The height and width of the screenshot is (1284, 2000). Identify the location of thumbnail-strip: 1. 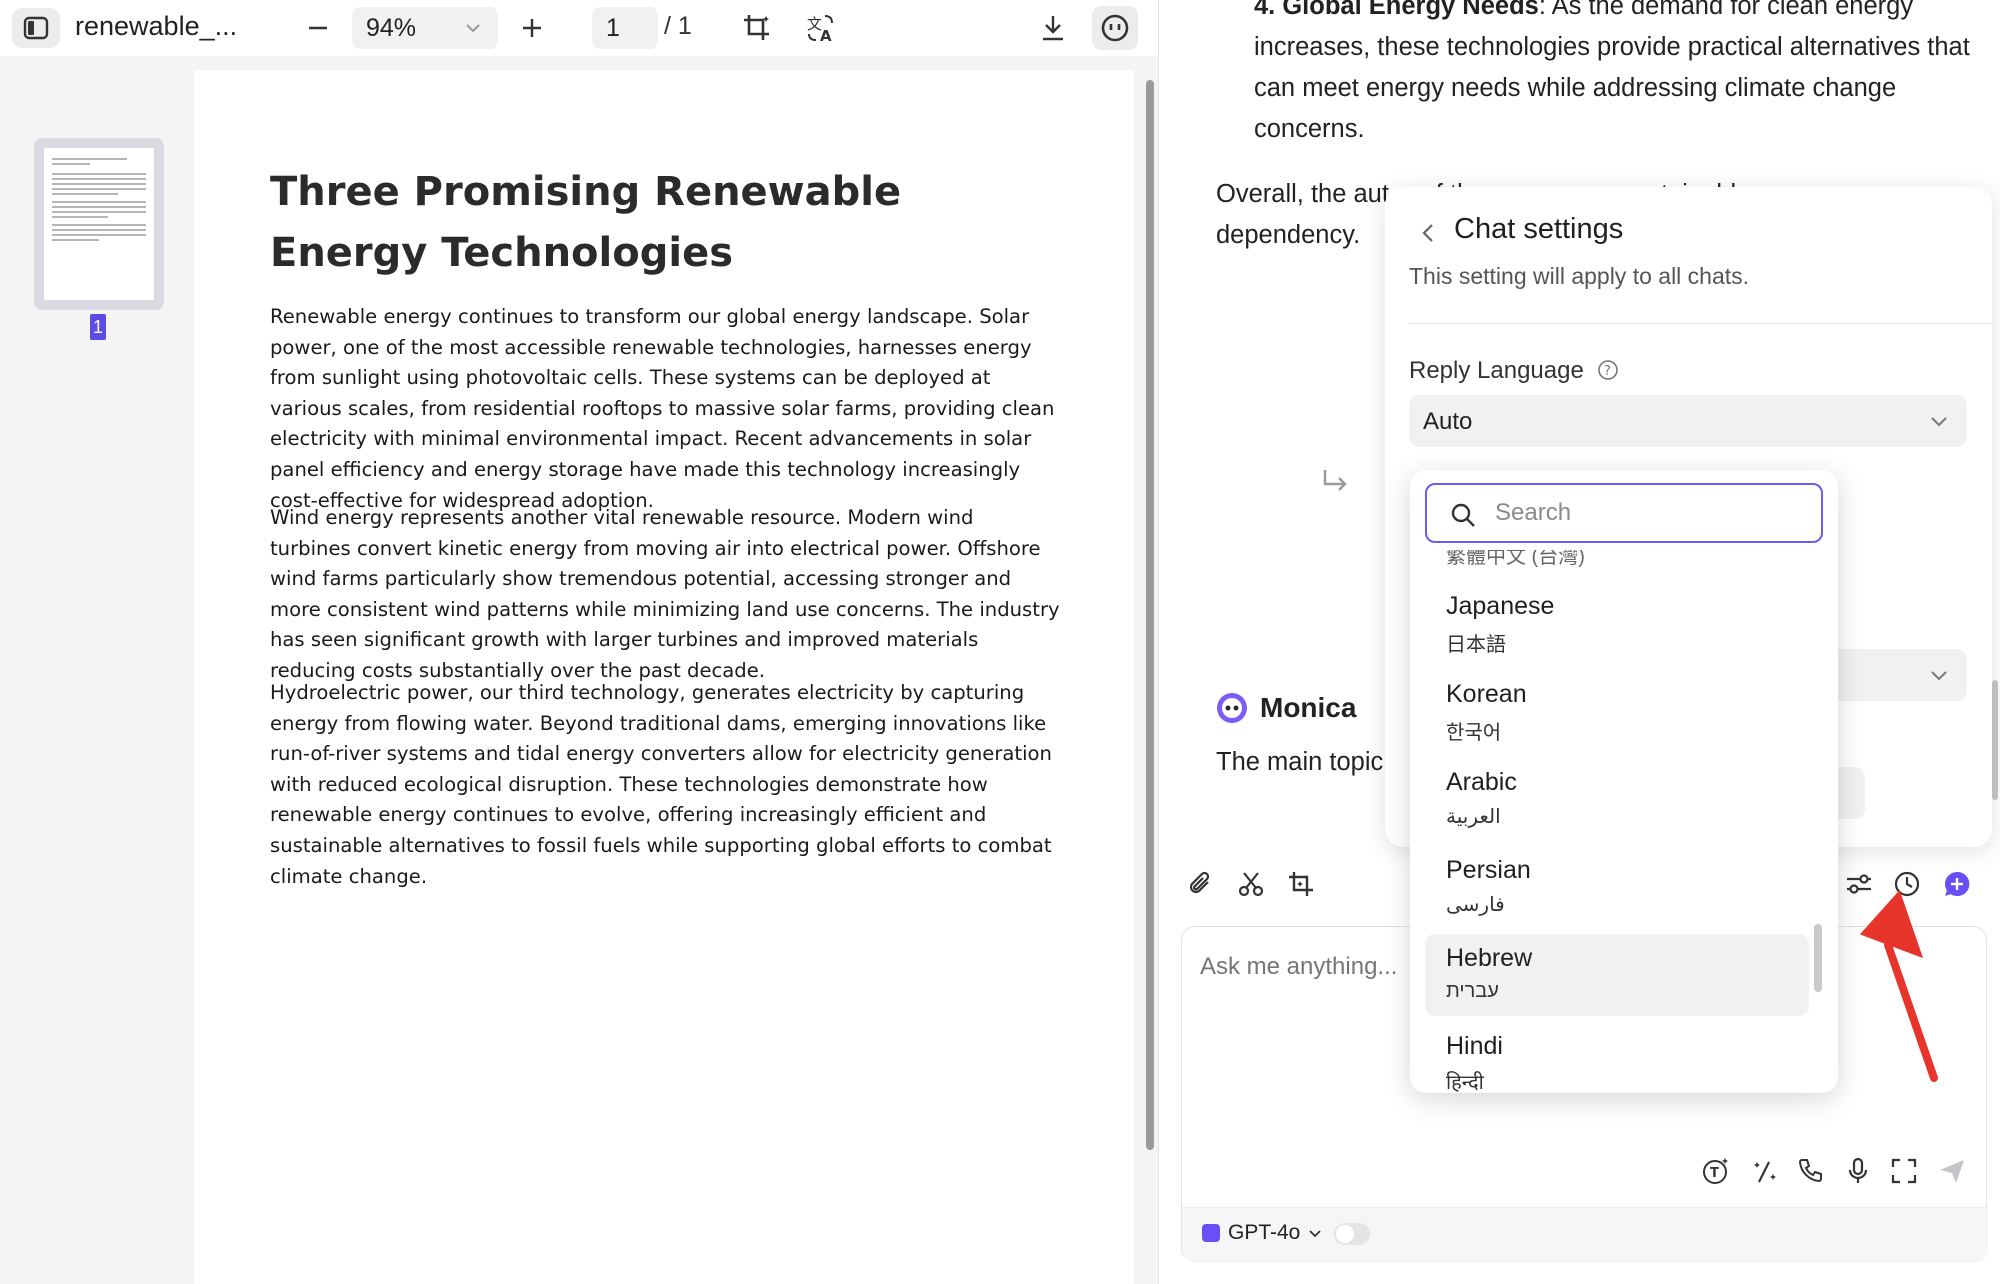
(97, 670).